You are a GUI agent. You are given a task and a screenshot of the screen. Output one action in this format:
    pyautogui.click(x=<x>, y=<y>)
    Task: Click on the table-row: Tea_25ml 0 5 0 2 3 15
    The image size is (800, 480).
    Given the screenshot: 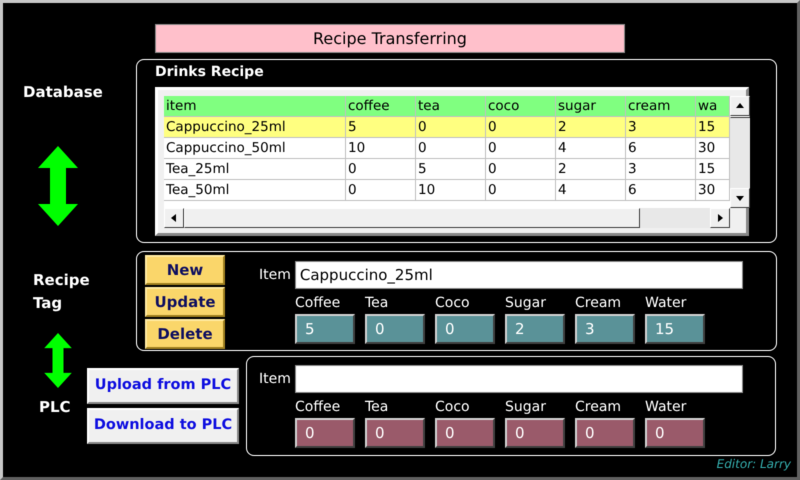 What is the action you would take?
    pyautogui.click(x=447, y=169)
    